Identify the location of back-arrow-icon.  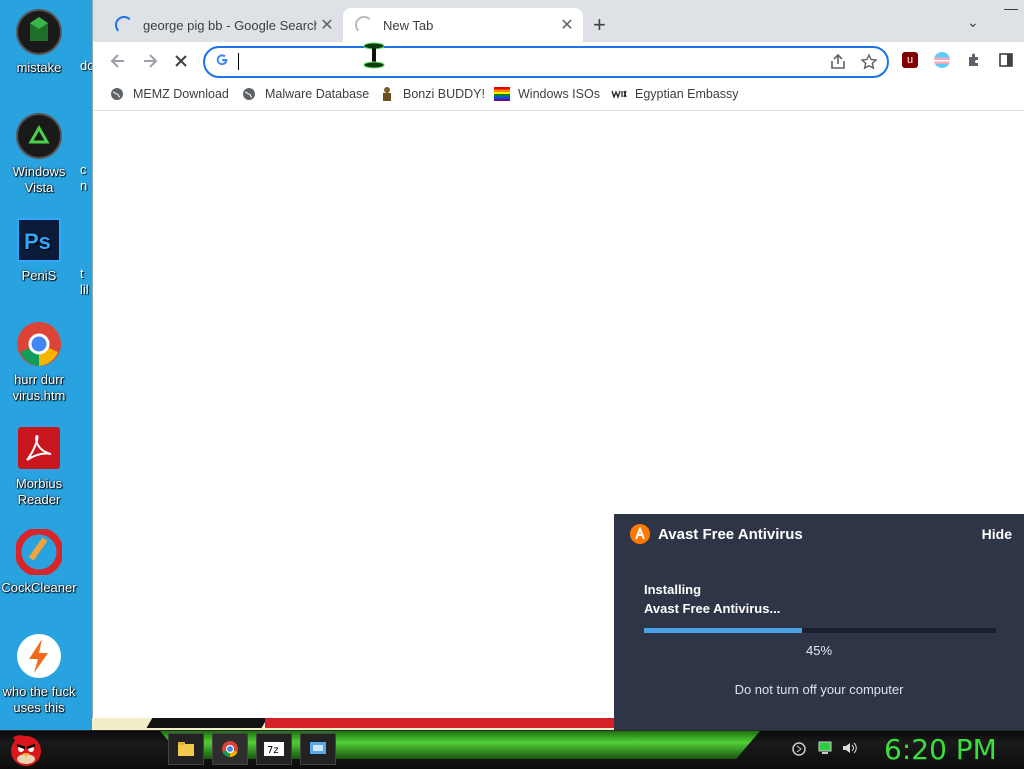
(118, 61).